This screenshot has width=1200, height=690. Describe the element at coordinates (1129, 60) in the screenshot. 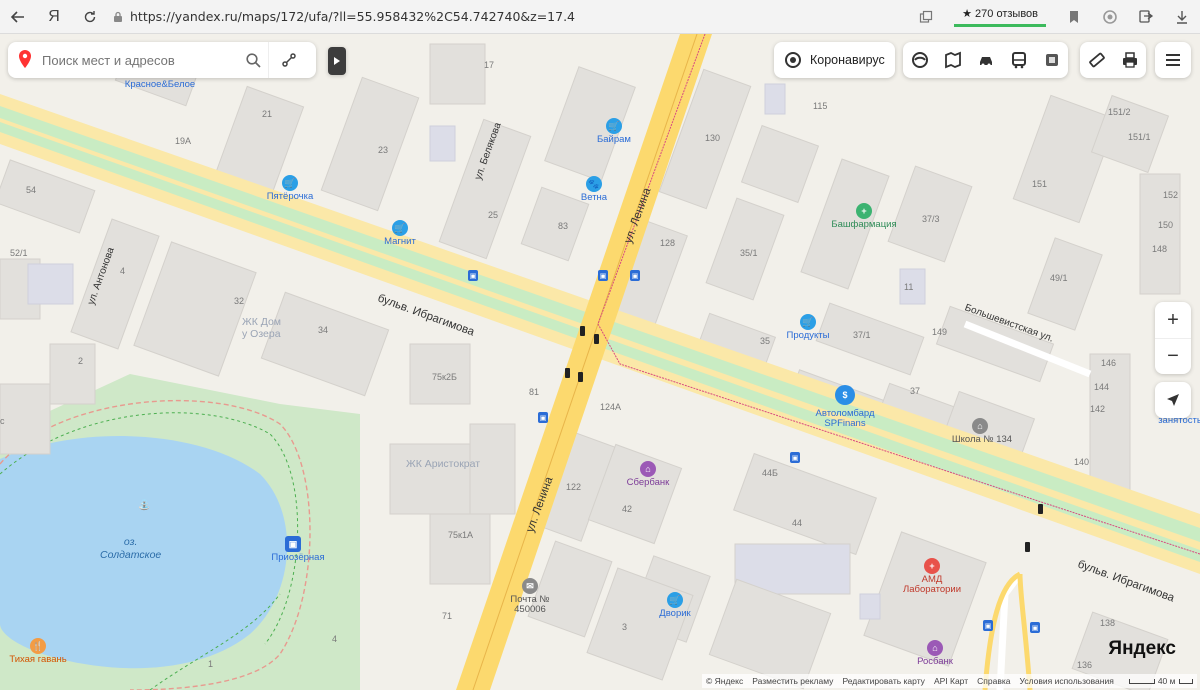

I see `print-button` at that location.